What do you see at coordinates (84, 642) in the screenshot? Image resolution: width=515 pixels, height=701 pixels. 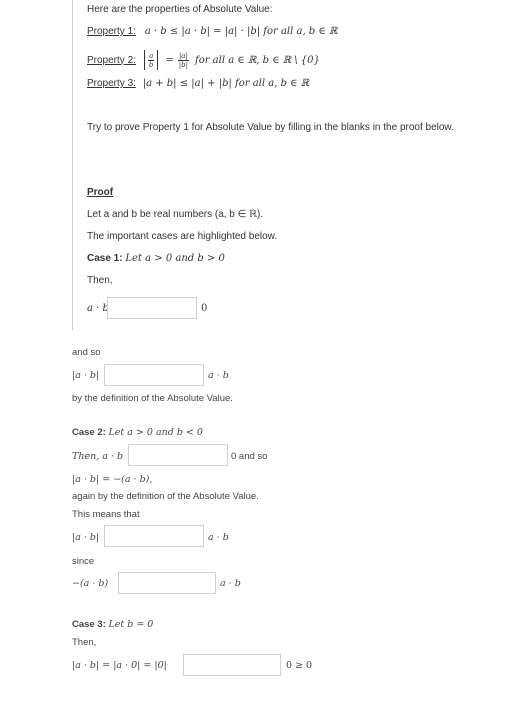 I see `case-3-then: Then,` at bounding box center [84, 642].